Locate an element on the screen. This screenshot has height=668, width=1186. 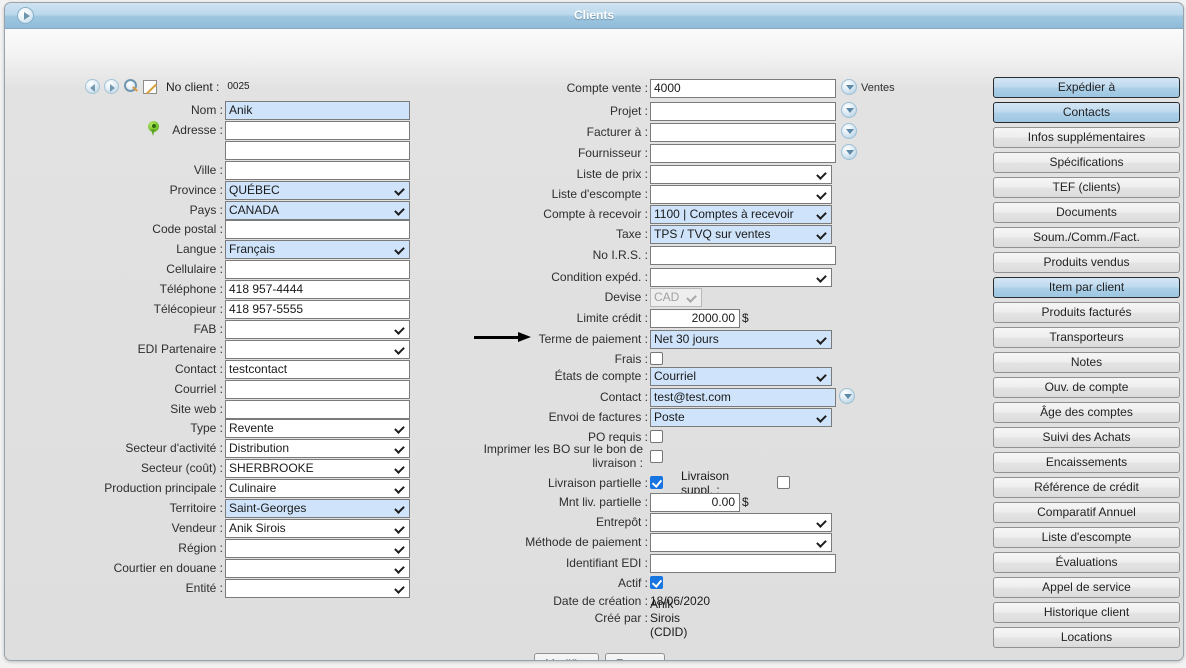
side-button-locations: Locations is located at coordinates (1086, 637).